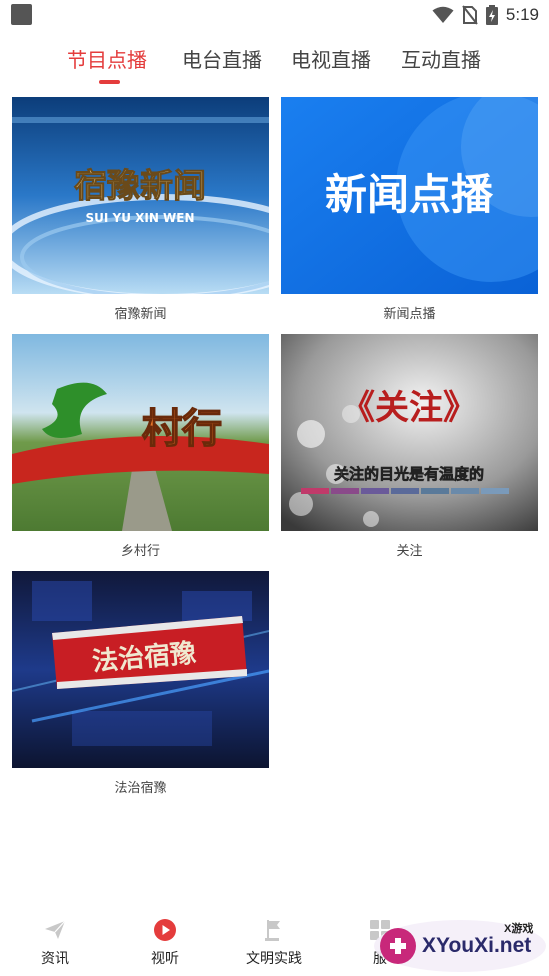 Image resolution: width=549 pixels, height=976 pixels. What do you see at coordinates (441, 58) in the screenshot?
I see `tab-interactive-live: 互动直播` at bounding box center [441, 58].